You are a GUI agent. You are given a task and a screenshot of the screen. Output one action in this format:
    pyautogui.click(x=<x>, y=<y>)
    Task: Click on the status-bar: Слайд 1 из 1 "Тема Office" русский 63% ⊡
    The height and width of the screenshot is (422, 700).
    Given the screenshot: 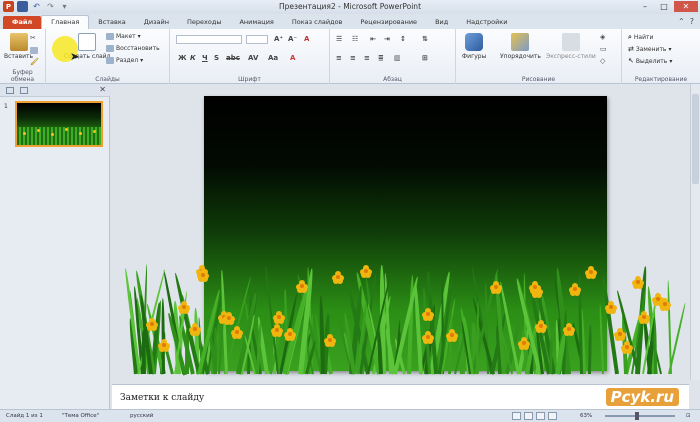 What is the action you would take?
    pyautogui.click(x=350, y=415)
    